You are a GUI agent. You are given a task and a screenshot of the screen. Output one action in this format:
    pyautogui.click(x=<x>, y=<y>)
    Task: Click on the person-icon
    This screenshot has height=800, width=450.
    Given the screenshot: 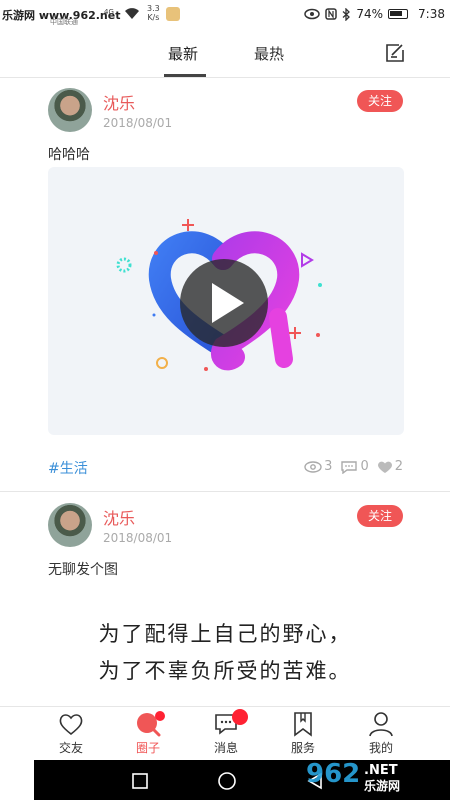 What is the action you would take?
    pyautogui.click(x=381, y=724)
    